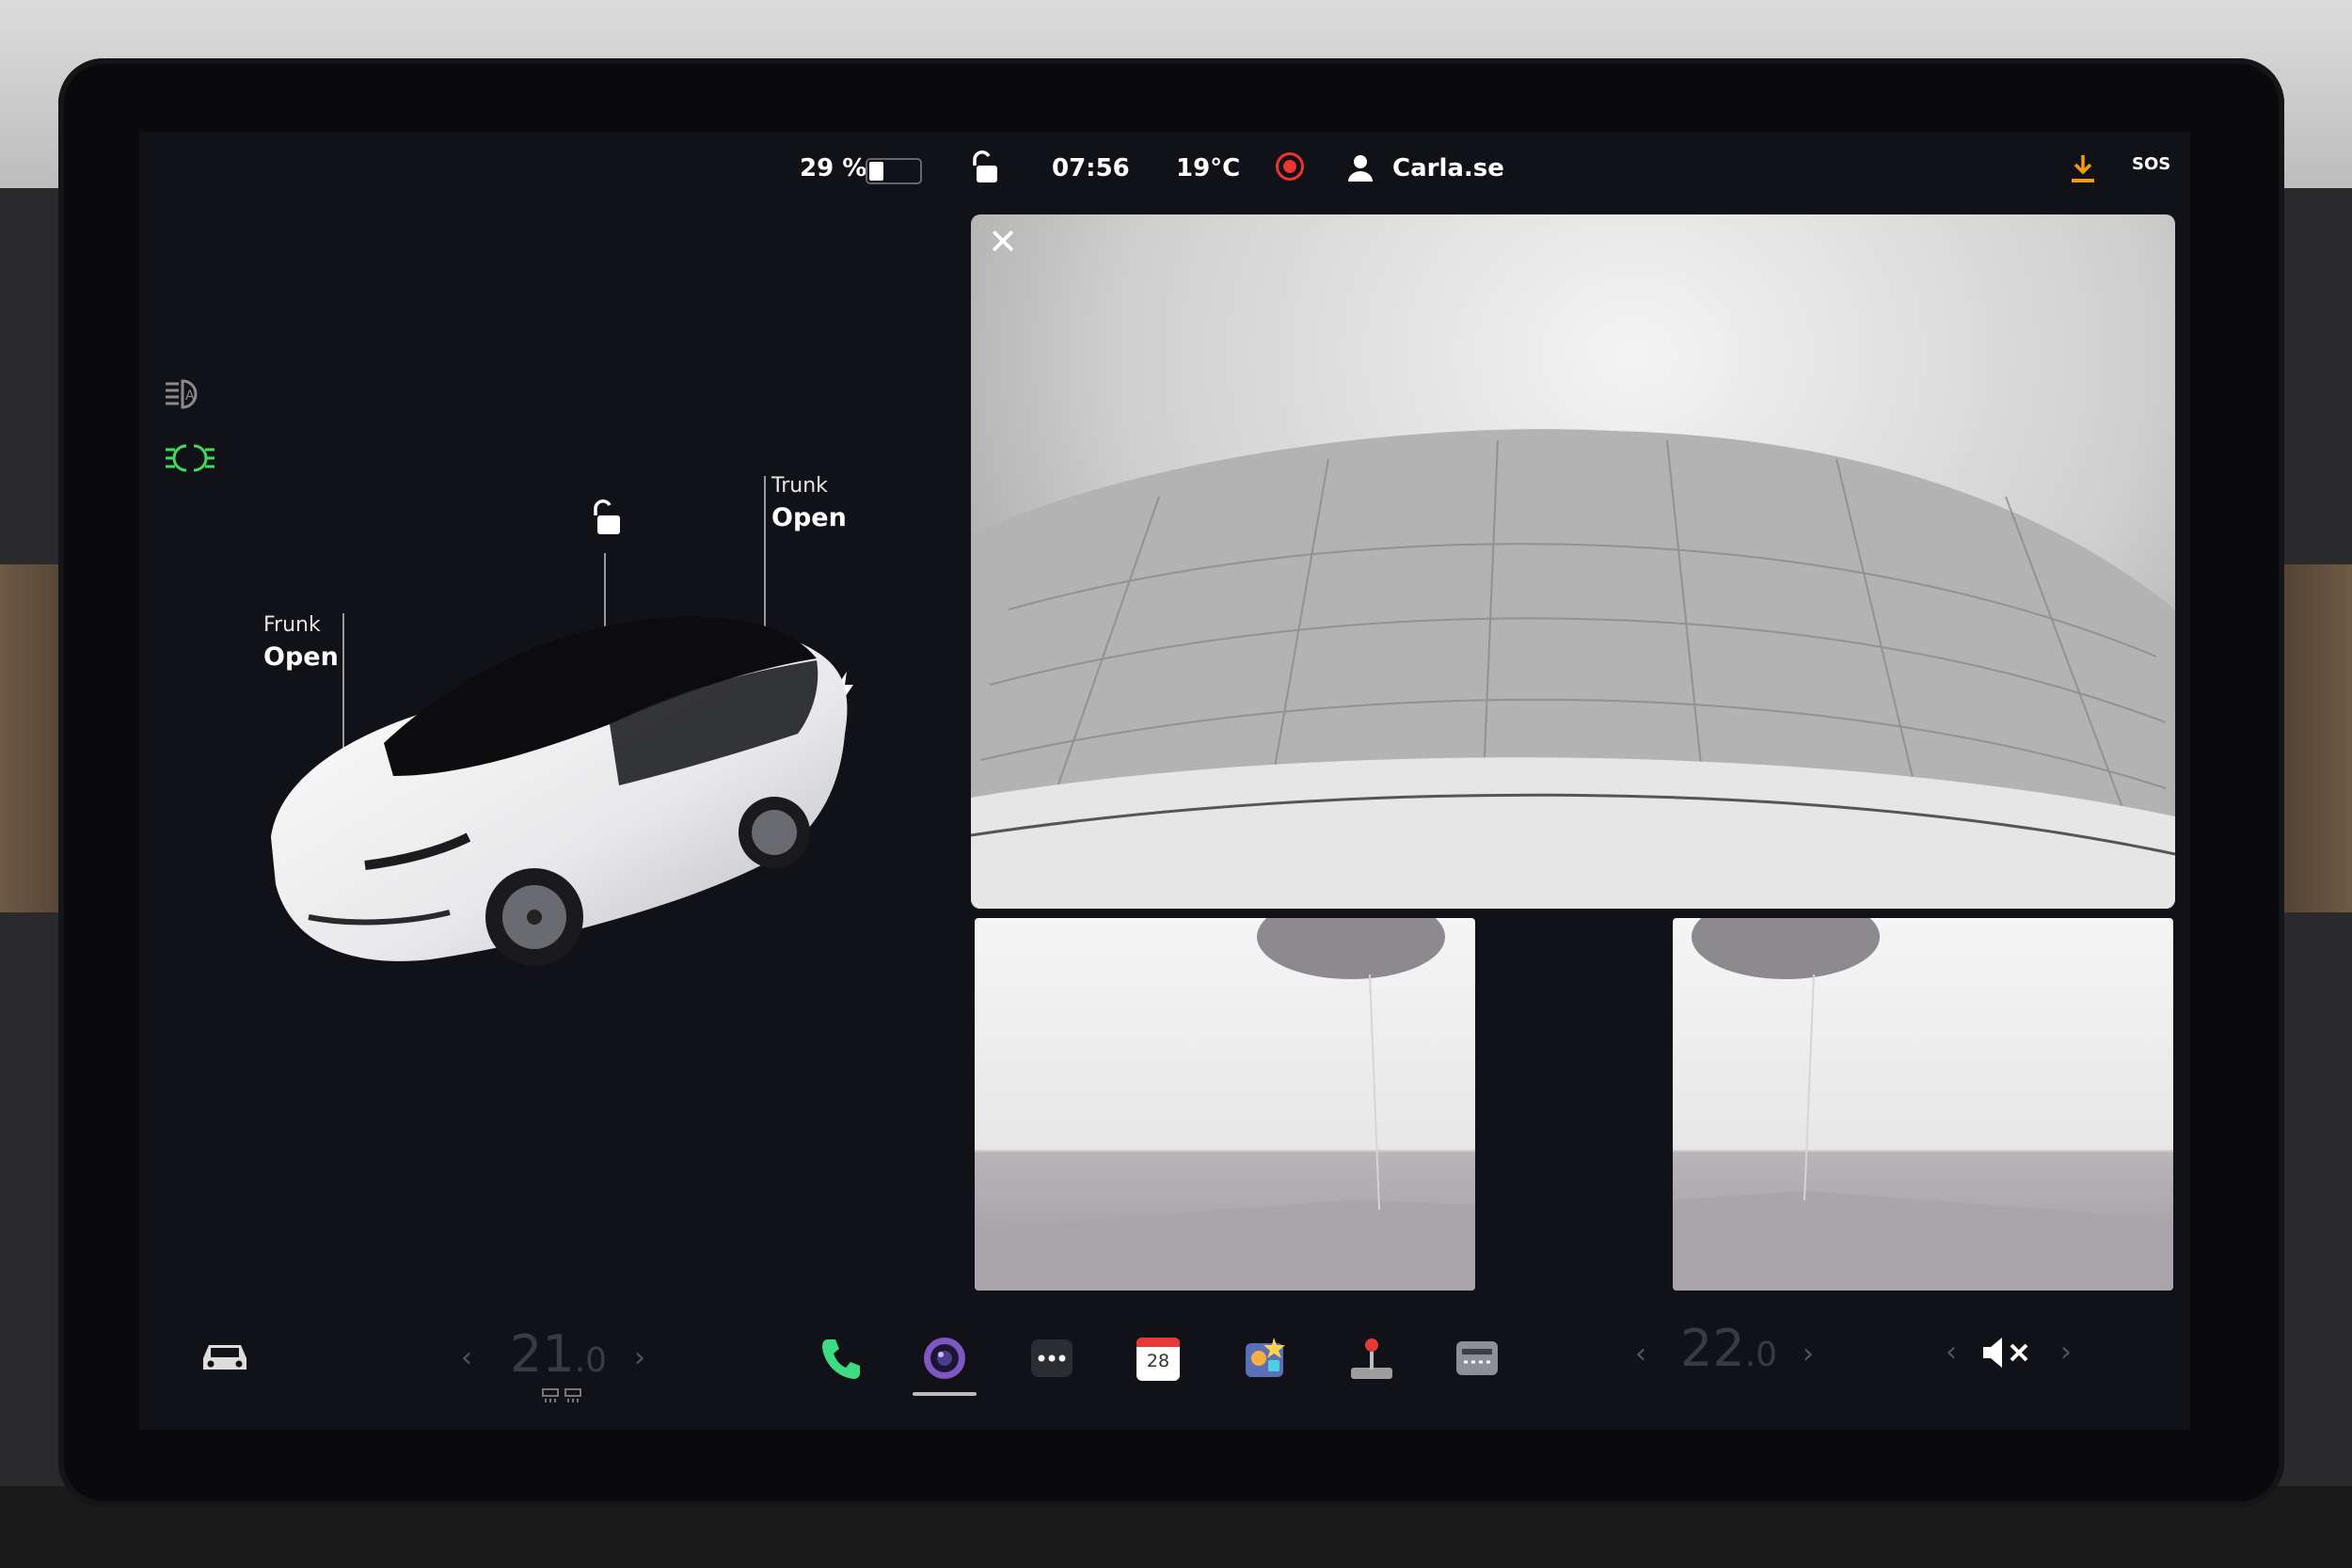 Image resolution: width=2352 pixels, height=1568 pixels. I want to click on driver-temperature: 21.0, so click(558, 1354).